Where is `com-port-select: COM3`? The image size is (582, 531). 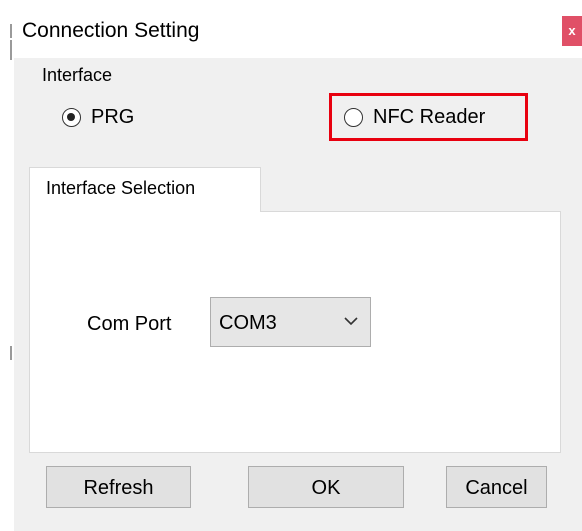
com-port-select: COM3 is located at coordinates (290, 322).